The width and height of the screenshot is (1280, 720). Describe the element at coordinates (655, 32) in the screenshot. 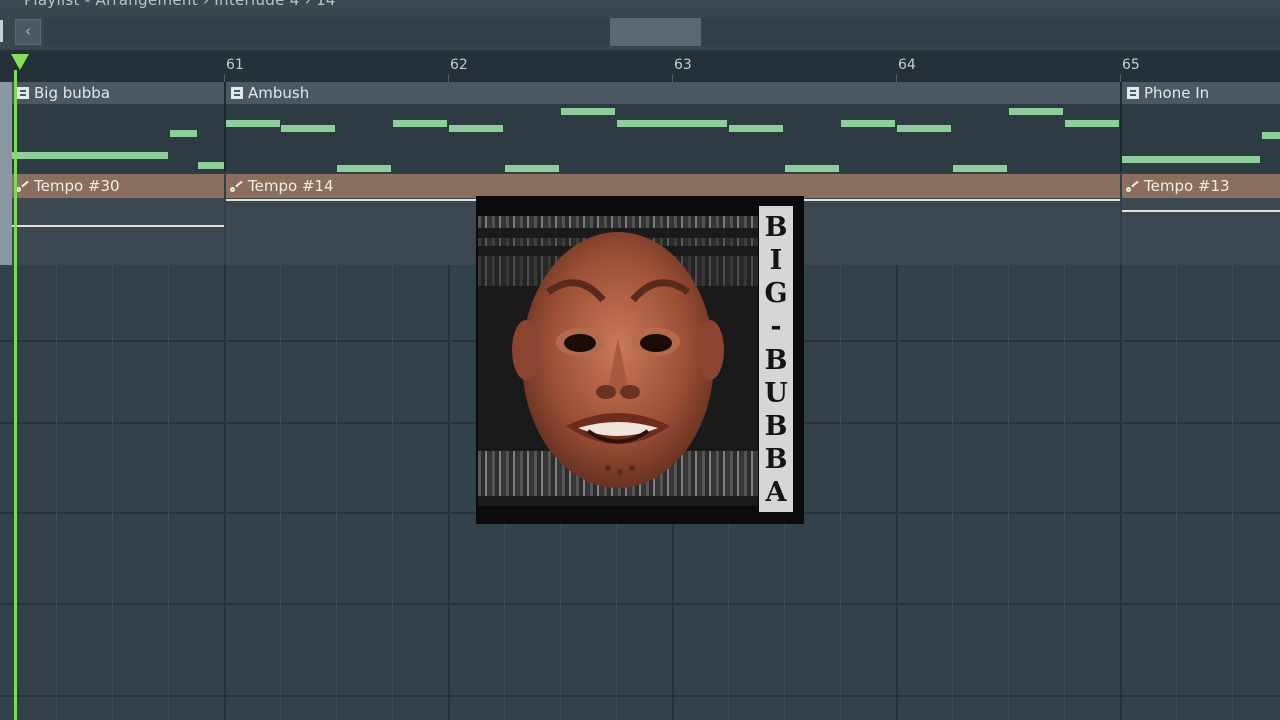

I see `scroll-thumb` at that location.